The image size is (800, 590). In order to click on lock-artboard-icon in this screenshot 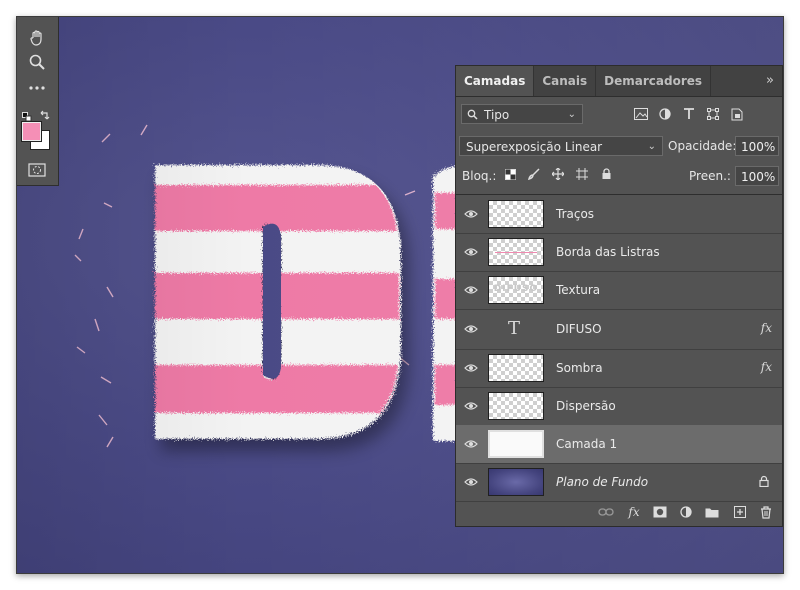, I will do `click(582, 174)`.